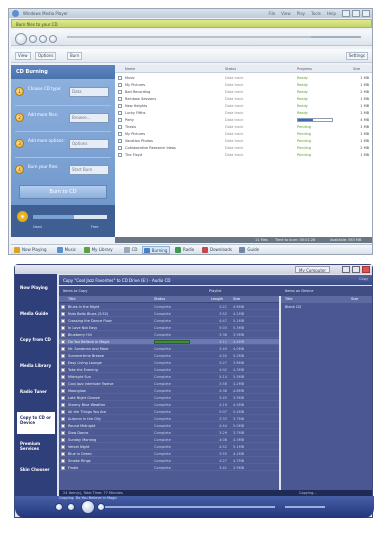  Describe the element at coordinates (36, 449) in the screenshot. I see `nav-item-premium-services: Premium Services` at that location.